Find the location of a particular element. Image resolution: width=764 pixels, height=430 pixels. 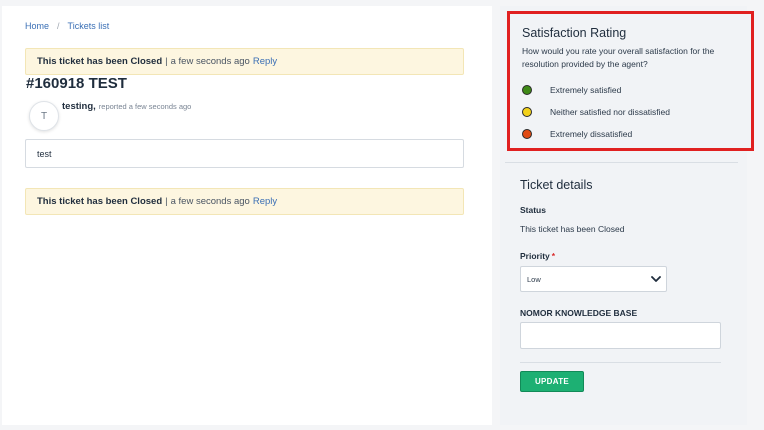

rating-option-label: Extremely satisfied is located at coordinates (586, 90).